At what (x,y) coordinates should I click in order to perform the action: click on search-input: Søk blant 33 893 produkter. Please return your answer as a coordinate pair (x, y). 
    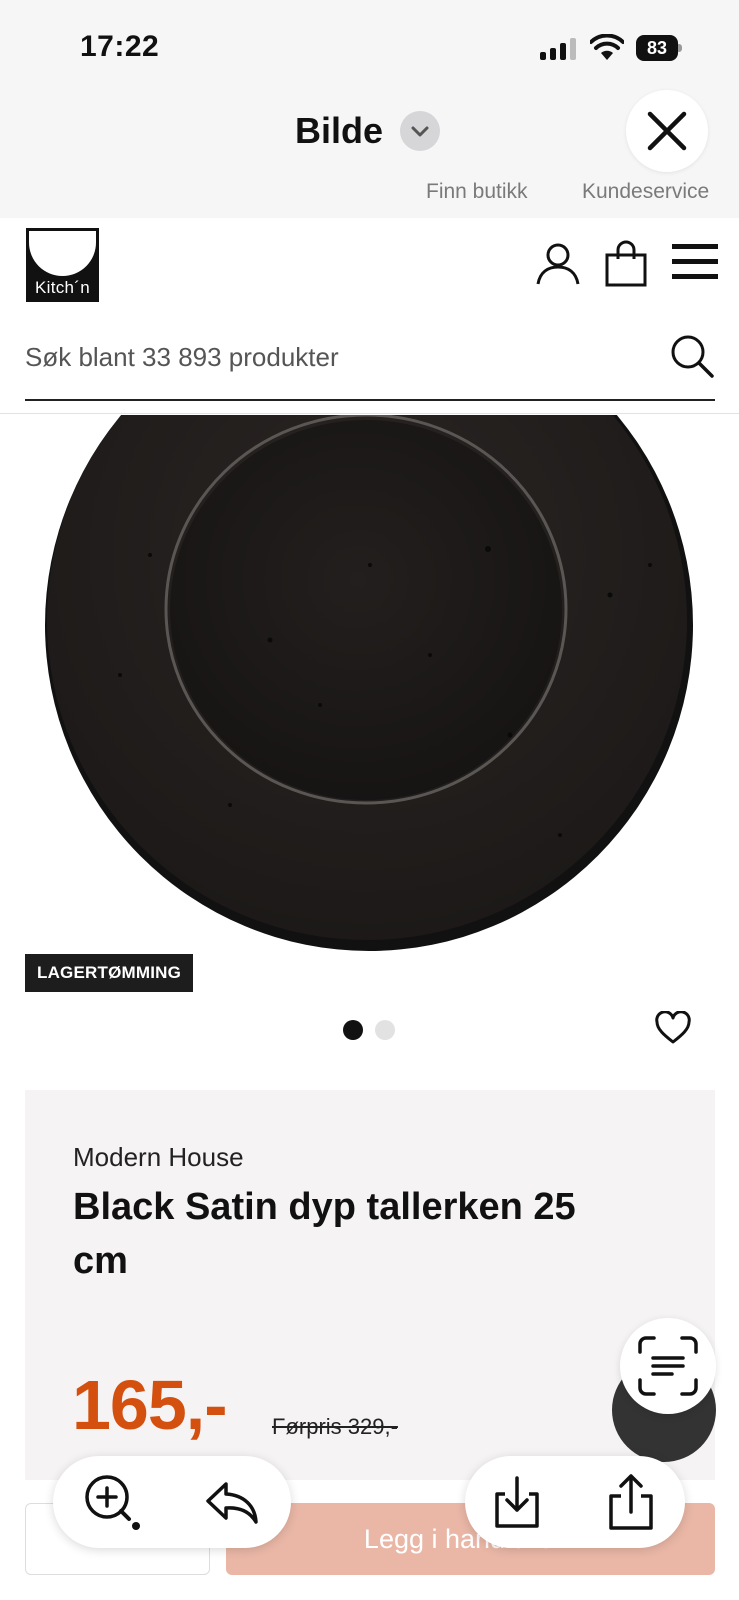
    Looking at the image, I should click on (182, 357).